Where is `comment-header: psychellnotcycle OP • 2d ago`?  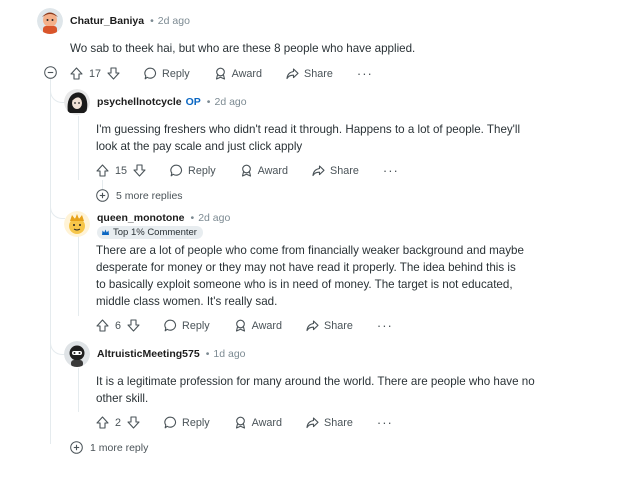 comment-header: psychellnotcycle OP • 2d ago is located at coordinates (172, 102).